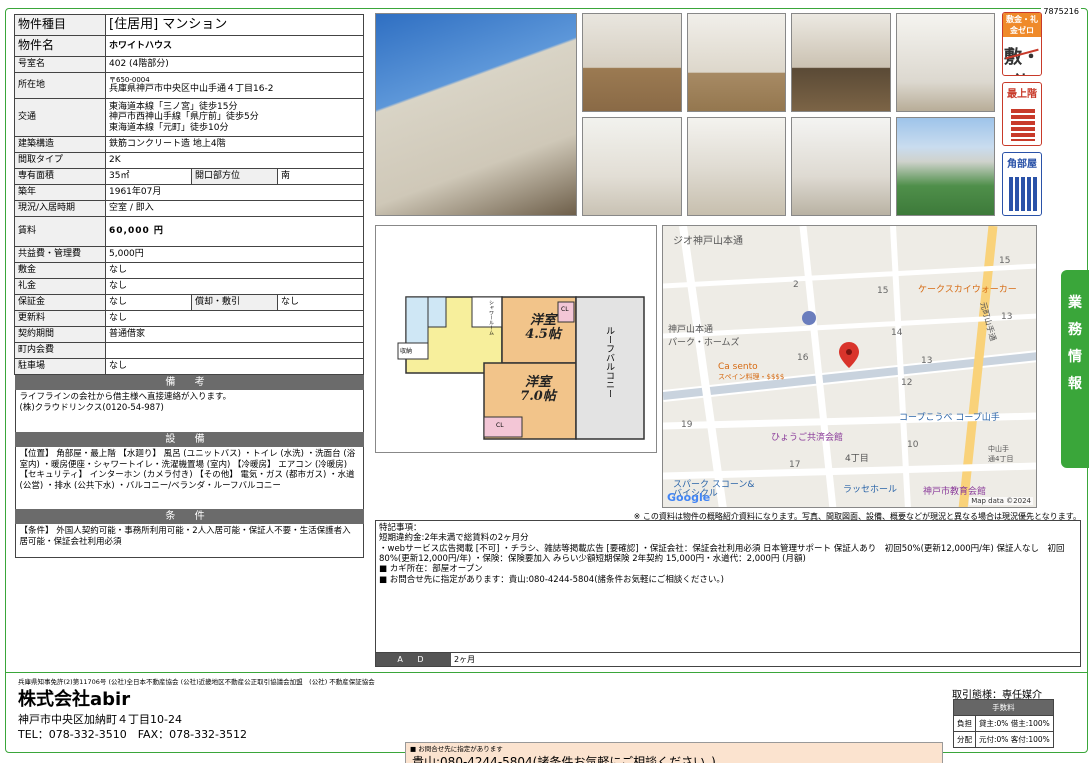 The height and width of the screenshot is (763, 1091). I want to click on town-fee-label: 町内会費, so click(60, 350).